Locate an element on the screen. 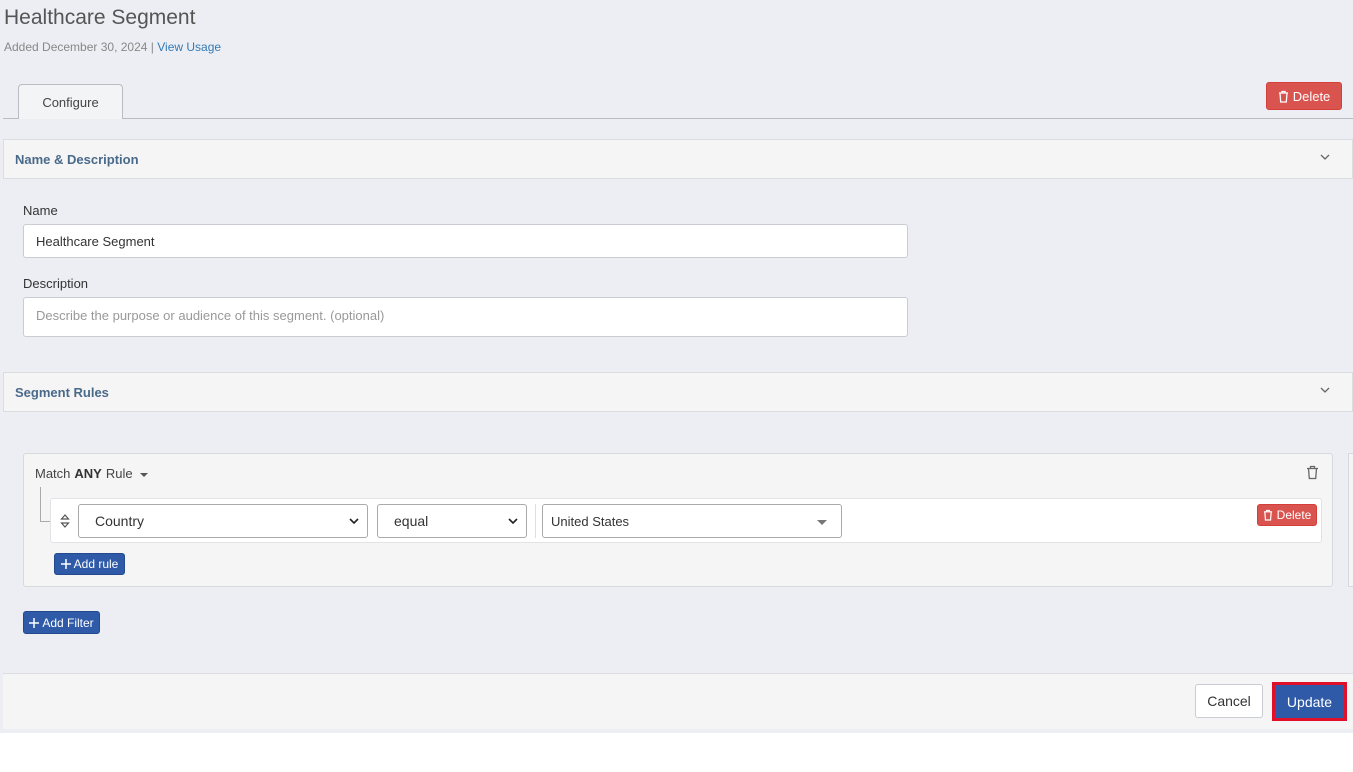  match-mode-dropdown: Match ANY Rule is located at coordinates (91, 473).